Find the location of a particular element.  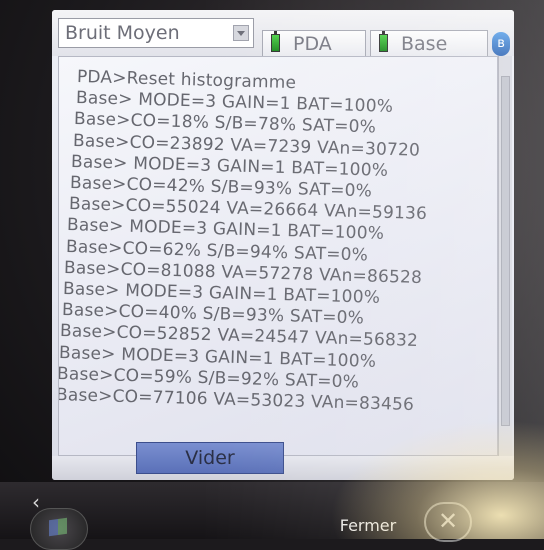

log-line: Base>CO=77106 VA=53023 VAn=83456 is located at coordinates (236, 400).